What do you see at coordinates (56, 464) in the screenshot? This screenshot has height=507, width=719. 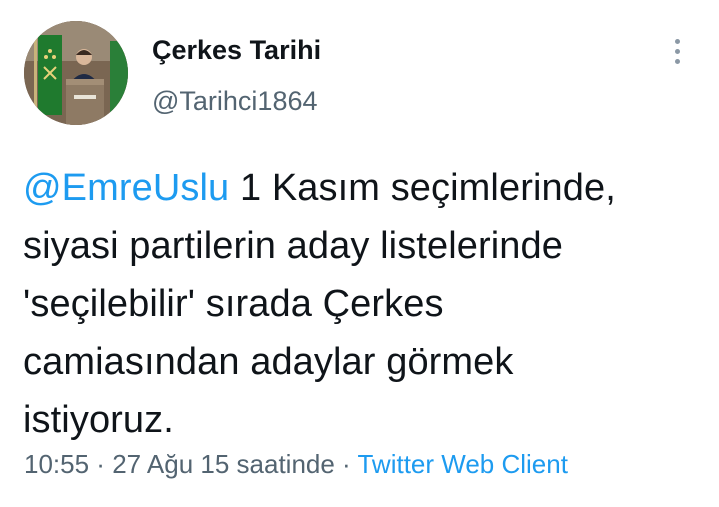 I see `tweet-time: 10:55` at bounding box center [56, 464].